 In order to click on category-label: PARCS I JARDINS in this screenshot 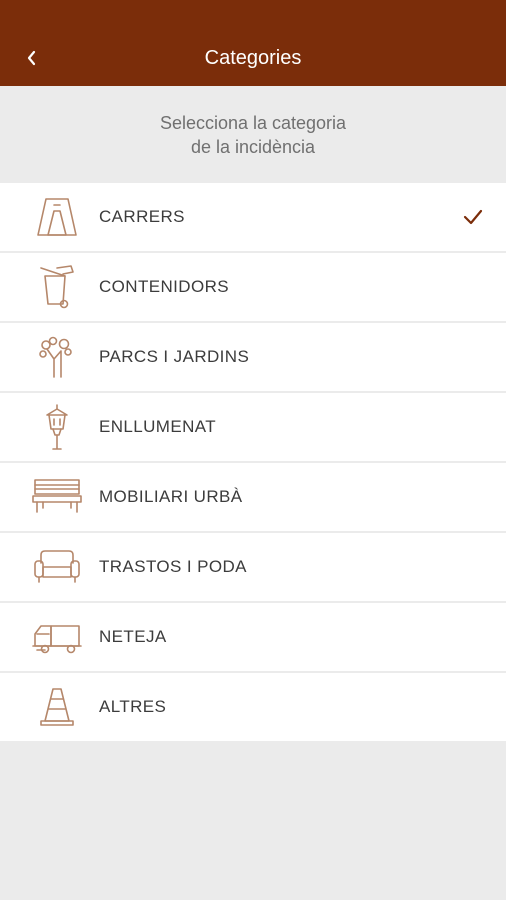, I will do `click(174, 356)`.